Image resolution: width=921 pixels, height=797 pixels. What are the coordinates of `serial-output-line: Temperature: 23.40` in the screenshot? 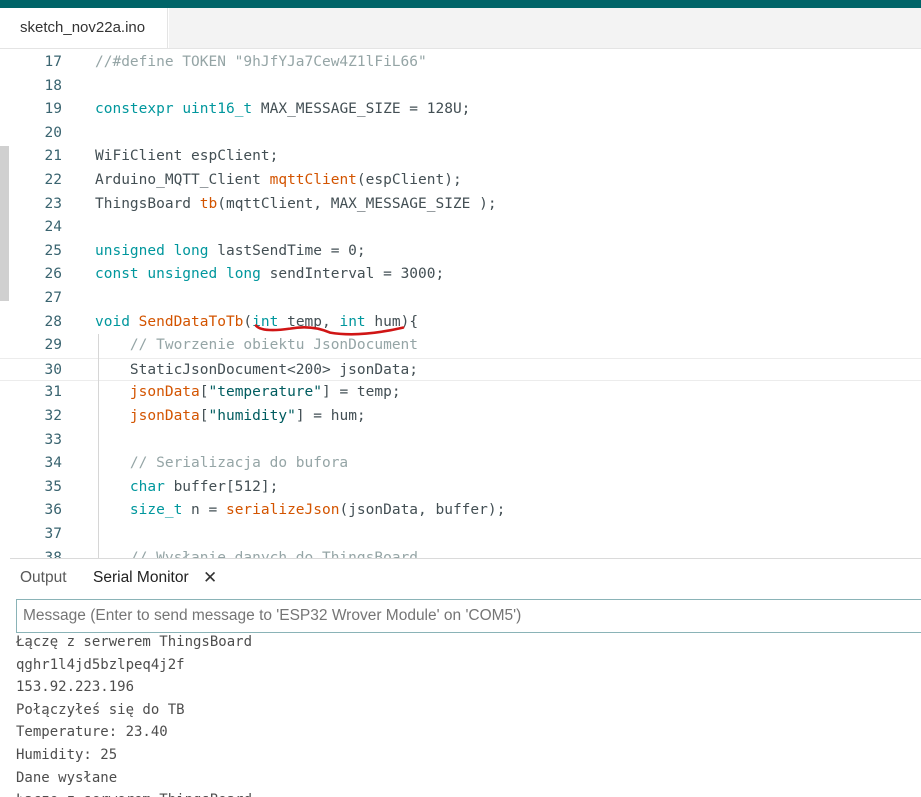 It's located at (92, 732).